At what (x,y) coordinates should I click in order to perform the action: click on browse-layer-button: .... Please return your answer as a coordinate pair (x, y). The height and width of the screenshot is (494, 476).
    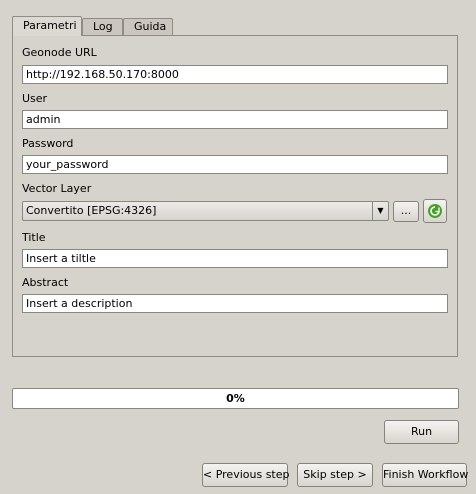
    Looking at the image, I should click on (406, 211).